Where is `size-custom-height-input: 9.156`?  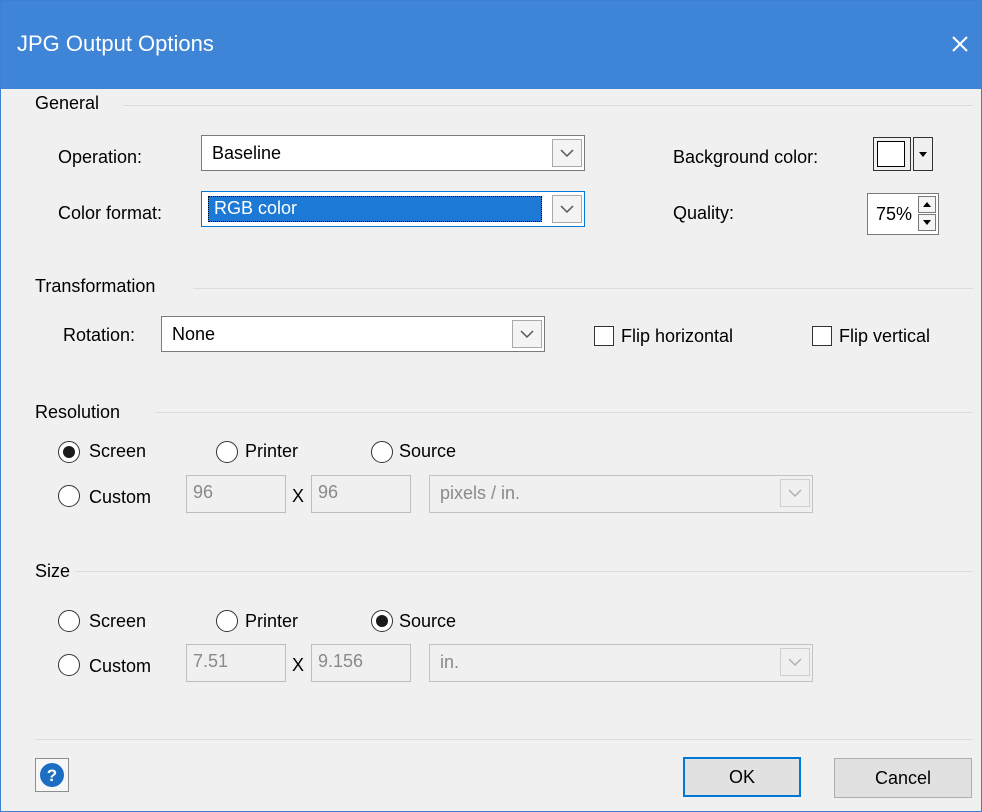
size-custom-height-input: 9.156 is located at coordinates (361, 663).